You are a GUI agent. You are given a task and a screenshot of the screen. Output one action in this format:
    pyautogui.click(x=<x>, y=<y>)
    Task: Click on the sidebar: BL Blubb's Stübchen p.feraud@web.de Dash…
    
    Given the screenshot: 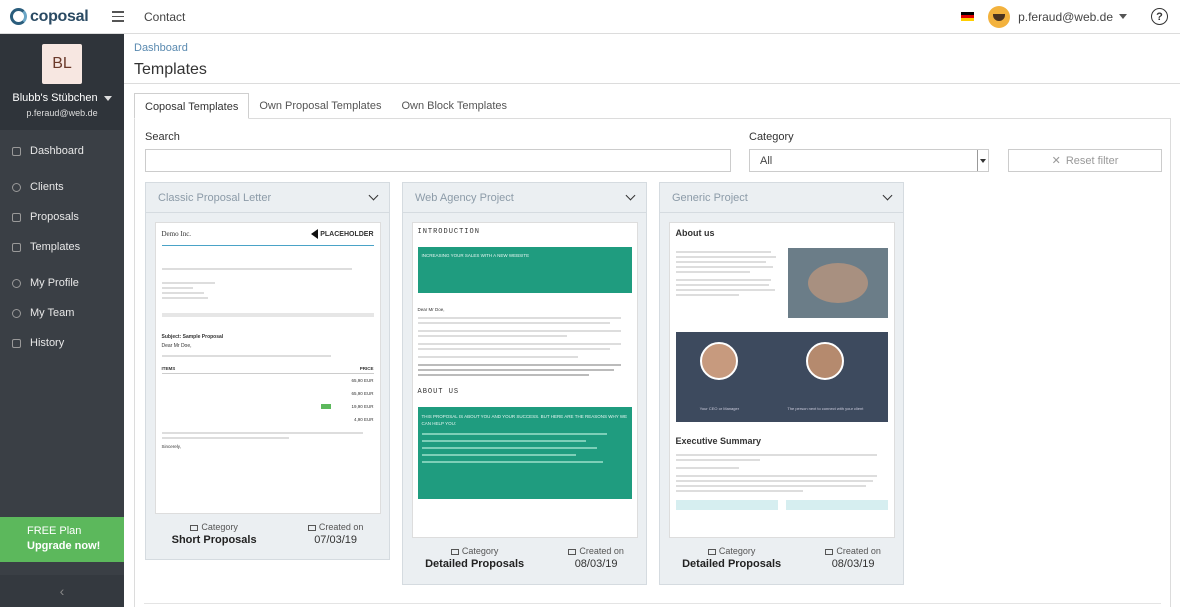 What is the action you would take?
    pyautogui.click(x=62, y=320)
    